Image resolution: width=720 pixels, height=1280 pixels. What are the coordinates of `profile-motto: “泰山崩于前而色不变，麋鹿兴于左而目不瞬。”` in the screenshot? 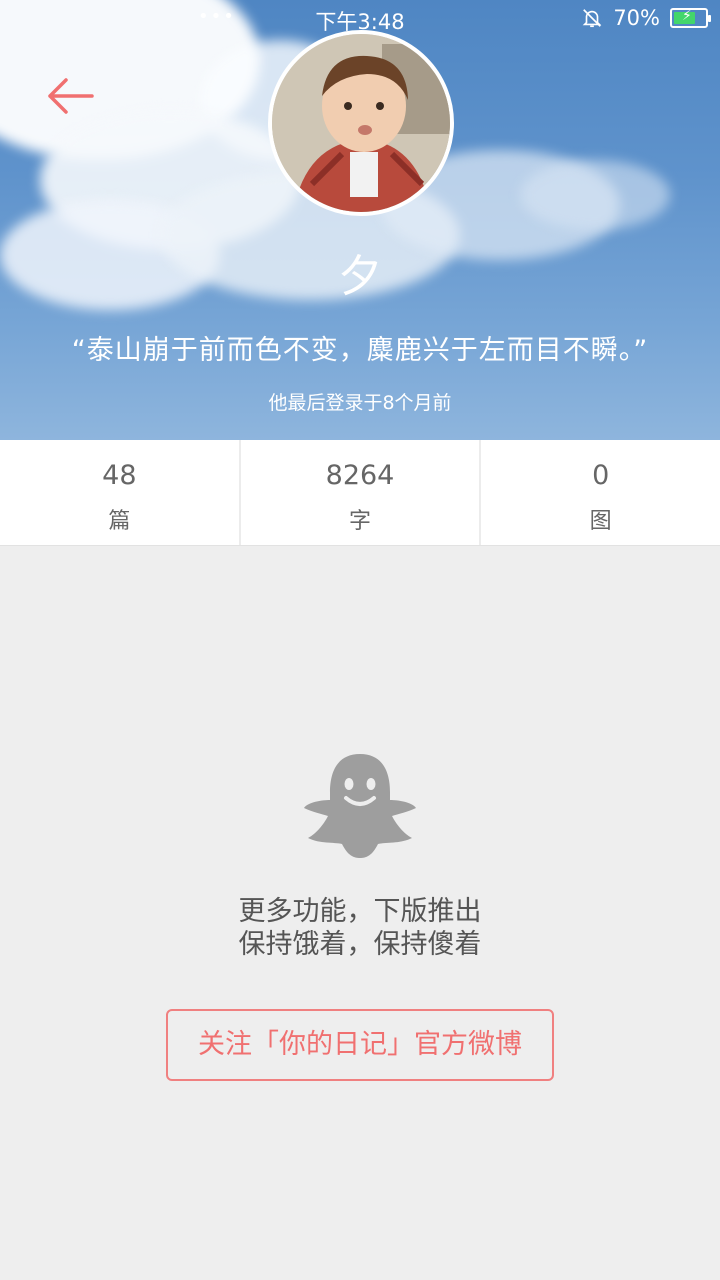 It's located at (360, 350).